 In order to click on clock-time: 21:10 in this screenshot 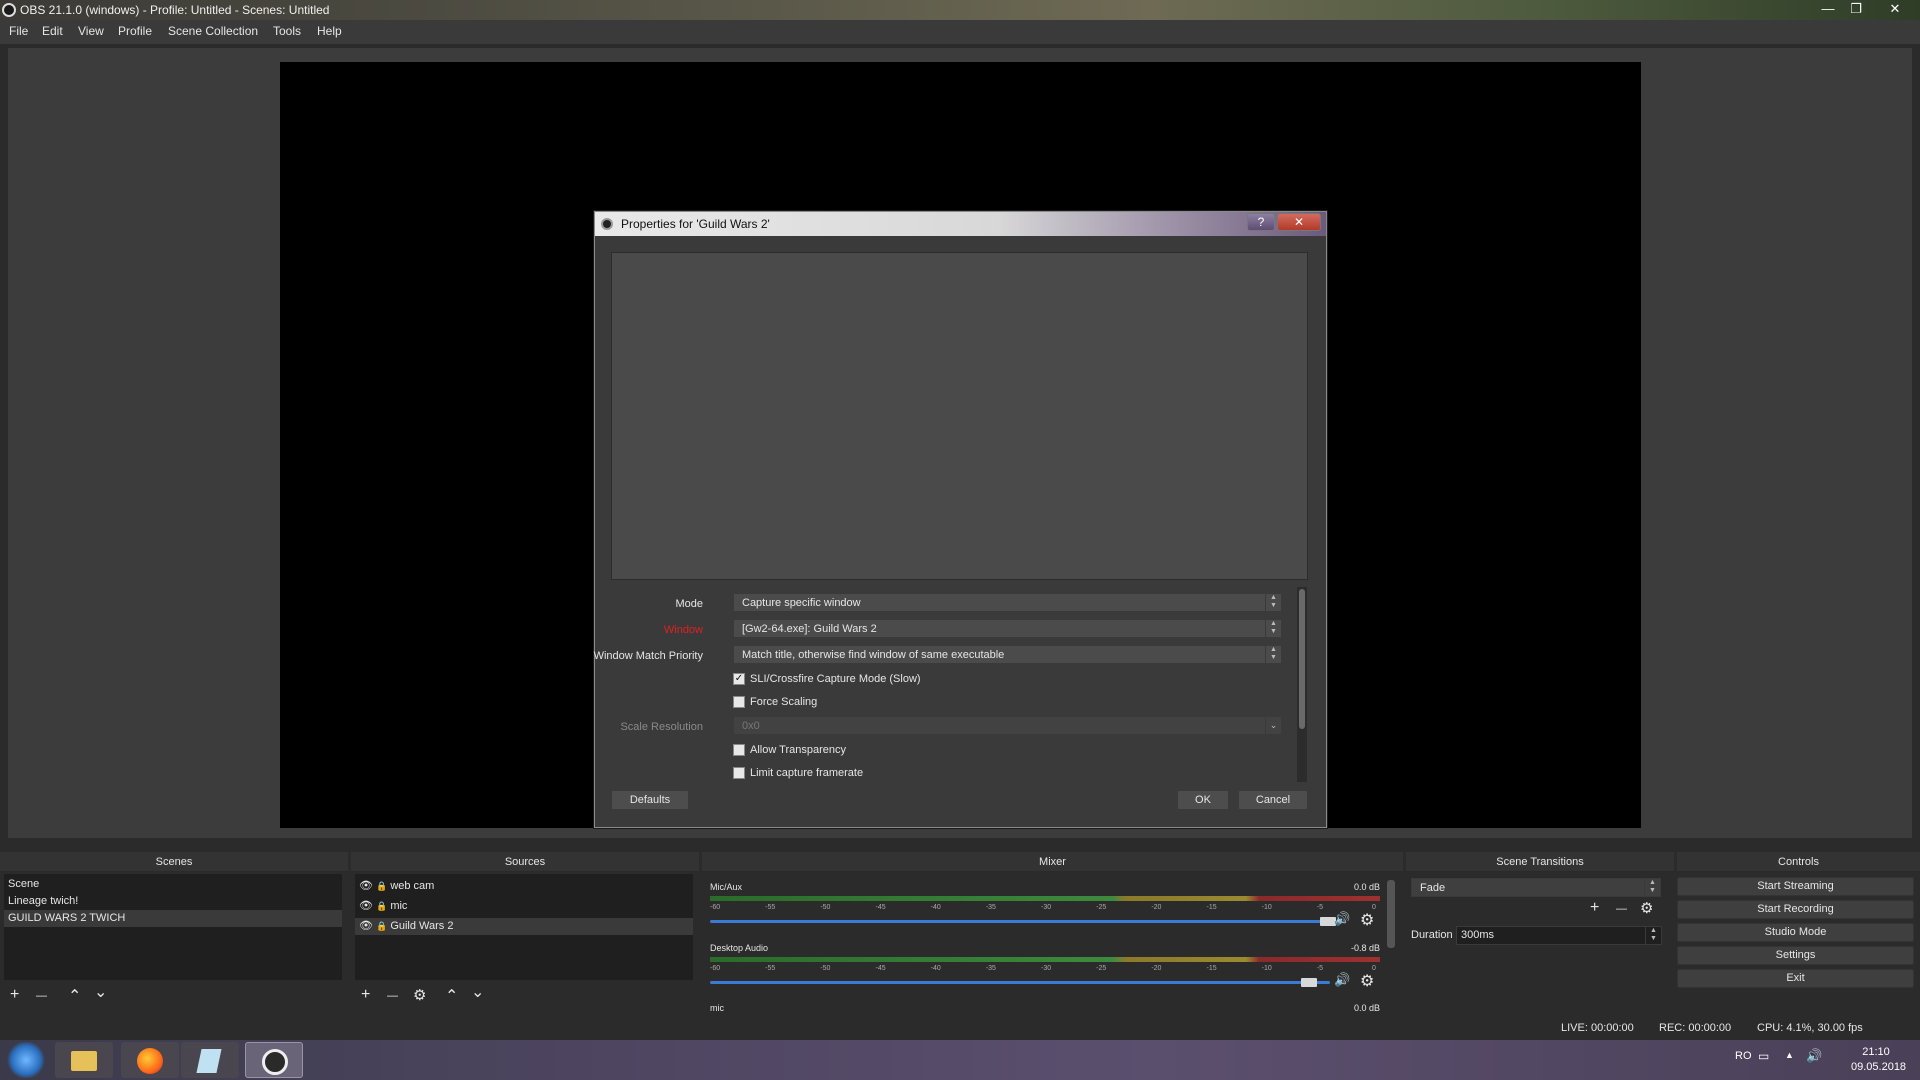, I will do `click(1876, 1052)`.